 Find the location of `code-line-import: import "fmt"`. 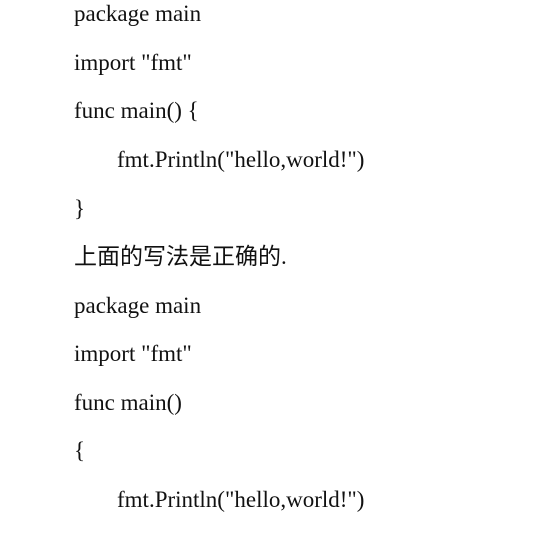

code-line-import: import "fmt" is located at coordinates (133, 62).